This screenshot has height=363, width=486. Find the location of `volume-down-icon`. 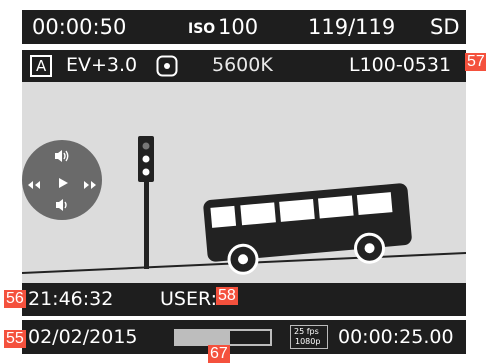

volume-down-icon is located at coordinates (62, 205).